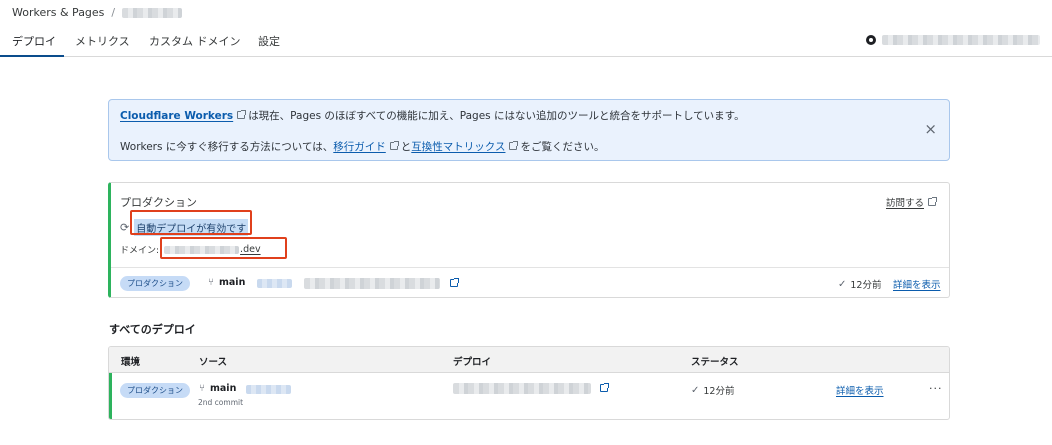 The image size is (1052, 445). I want to click on deploy-time: ✓ 12分前, so click(860, 285).